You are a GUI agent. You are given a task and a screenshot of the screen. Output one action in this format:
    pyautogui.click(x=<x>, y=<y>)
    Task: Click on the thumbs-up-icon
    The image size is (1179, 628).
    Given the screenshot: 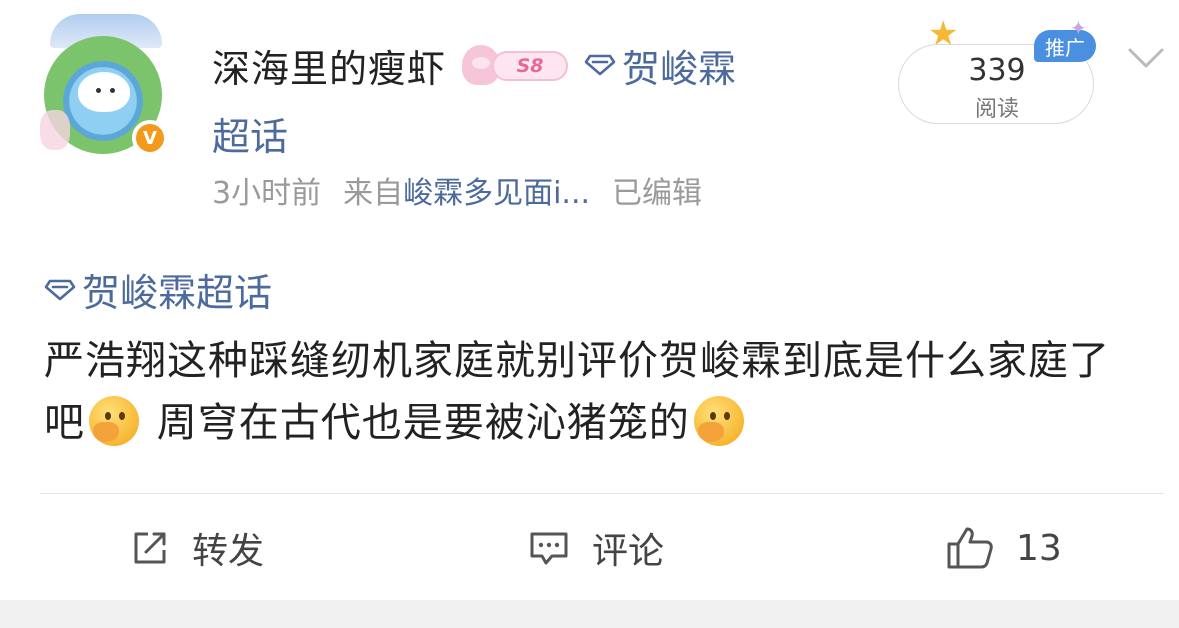 What is the action you would take?
    pyautogui.click(x=970, y=548)
    